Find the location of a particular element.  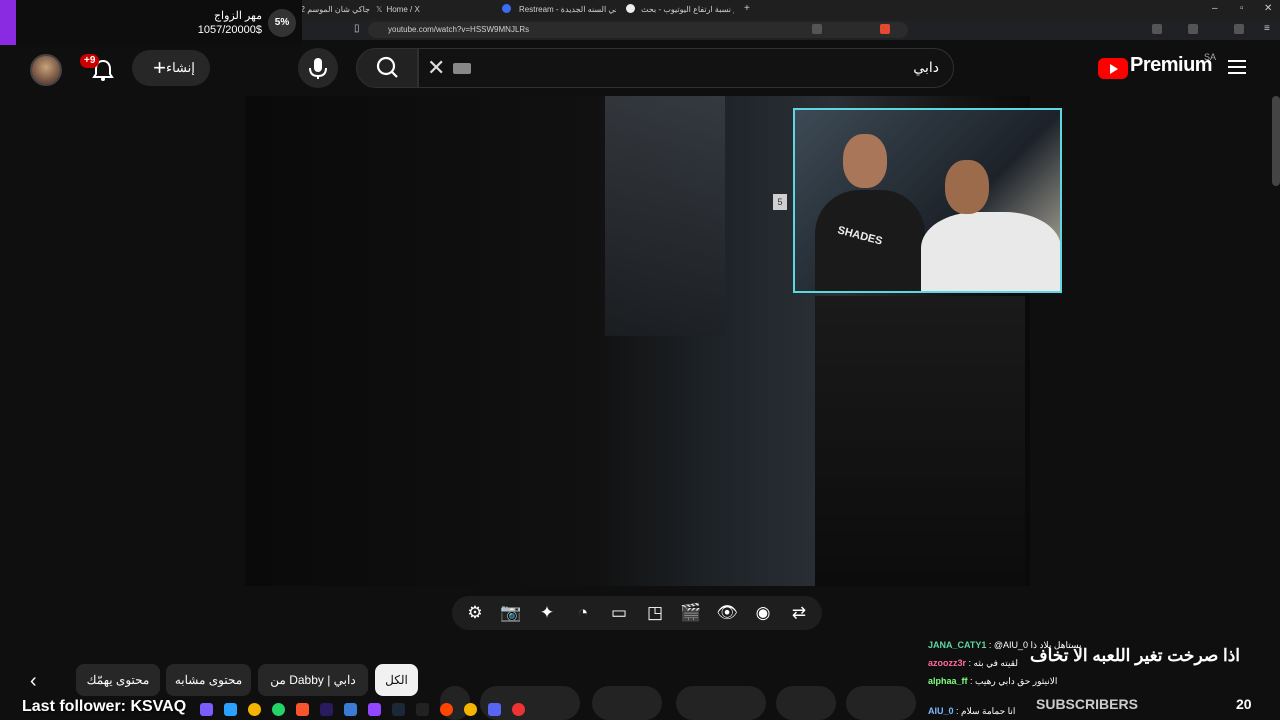

screenshot-icon: 📷 is located at coordinates (511, 613).